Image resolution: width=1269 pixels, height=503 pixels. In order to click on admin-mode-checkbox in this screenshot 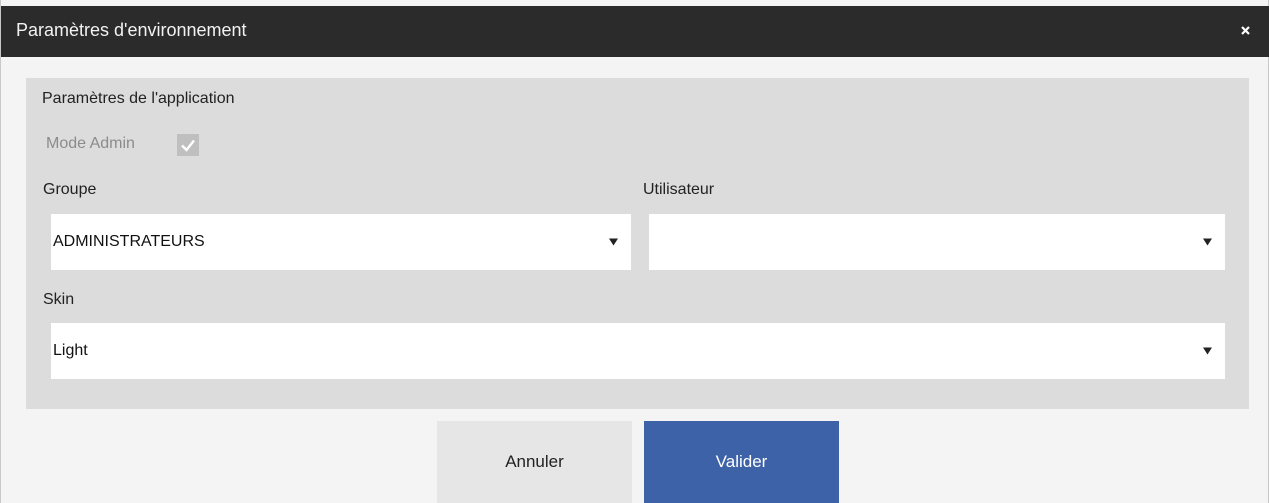, I will do `click(188, 145)`.